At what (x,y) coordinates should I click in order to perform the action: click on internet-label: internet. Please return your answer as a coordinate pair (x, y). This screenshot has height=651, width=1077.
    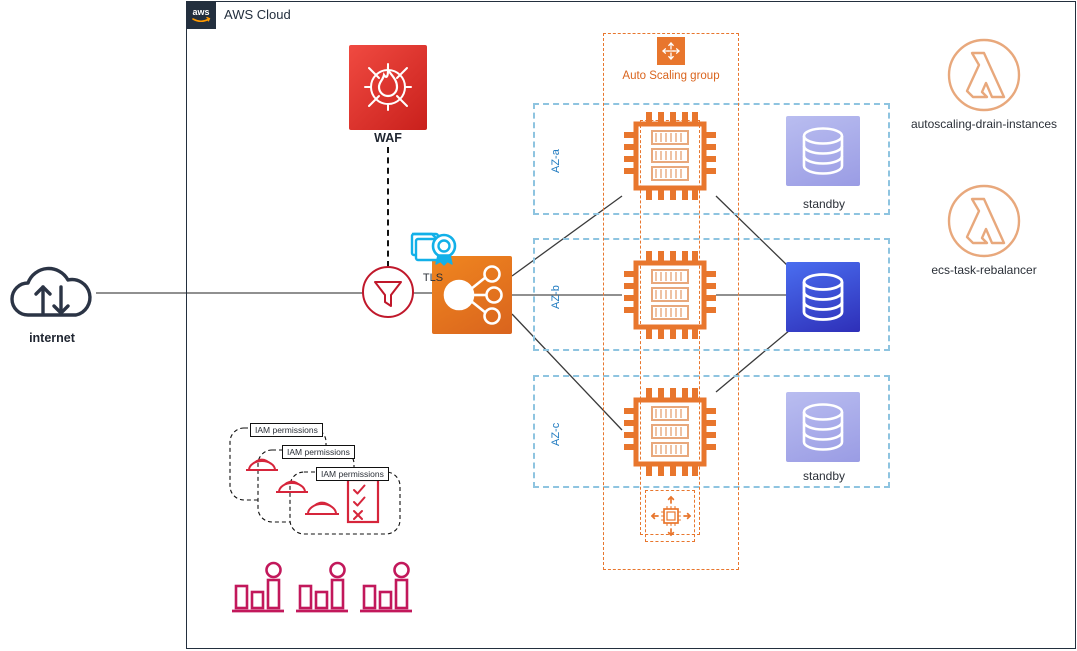
    Looking at the image, I should click on (52, 338).